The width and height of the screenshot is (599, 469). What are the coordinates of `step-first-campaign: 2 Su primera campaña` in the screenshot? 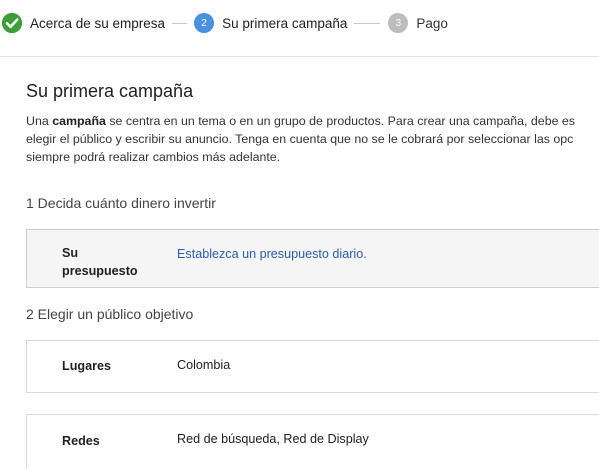 It's located at (270, 23).